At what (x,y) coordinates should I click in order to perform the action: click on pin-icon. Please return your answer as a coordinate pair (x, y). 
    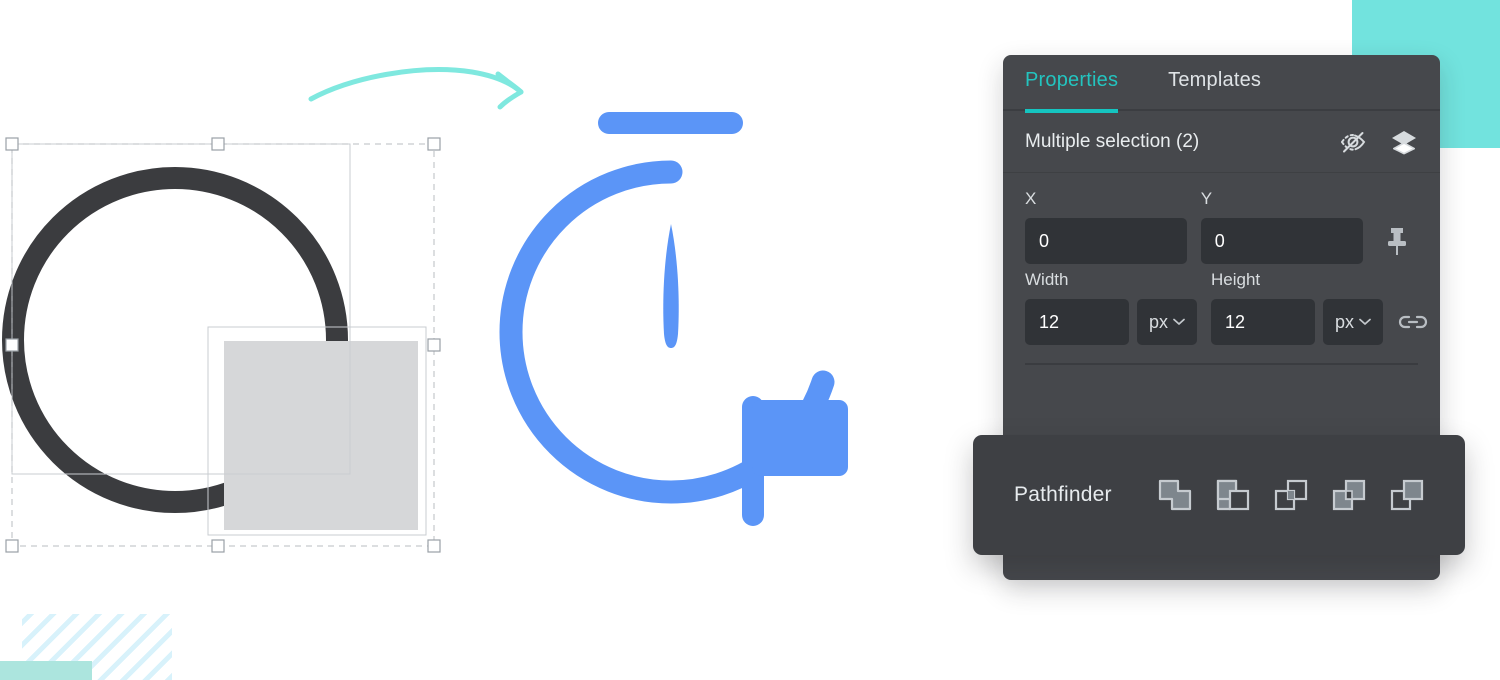
    Looking at the image, I should click on (1397, 241).